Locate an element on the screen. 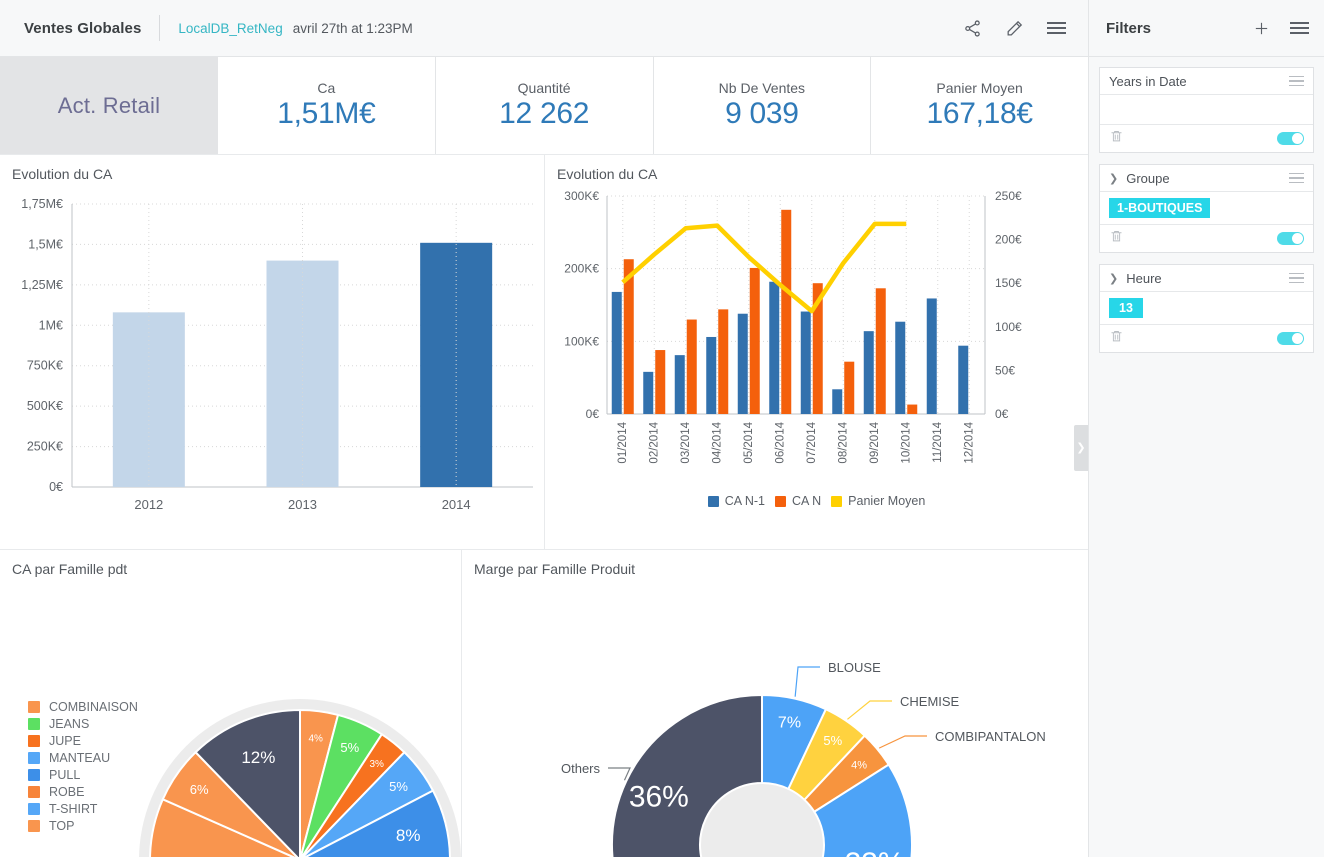 This screenshot has height=857, width=1324. filters-list: Years in Date ❯ Groupe 1-BOUTIQUES ❯ Heure 13 is located at coordinates (1206, 205).